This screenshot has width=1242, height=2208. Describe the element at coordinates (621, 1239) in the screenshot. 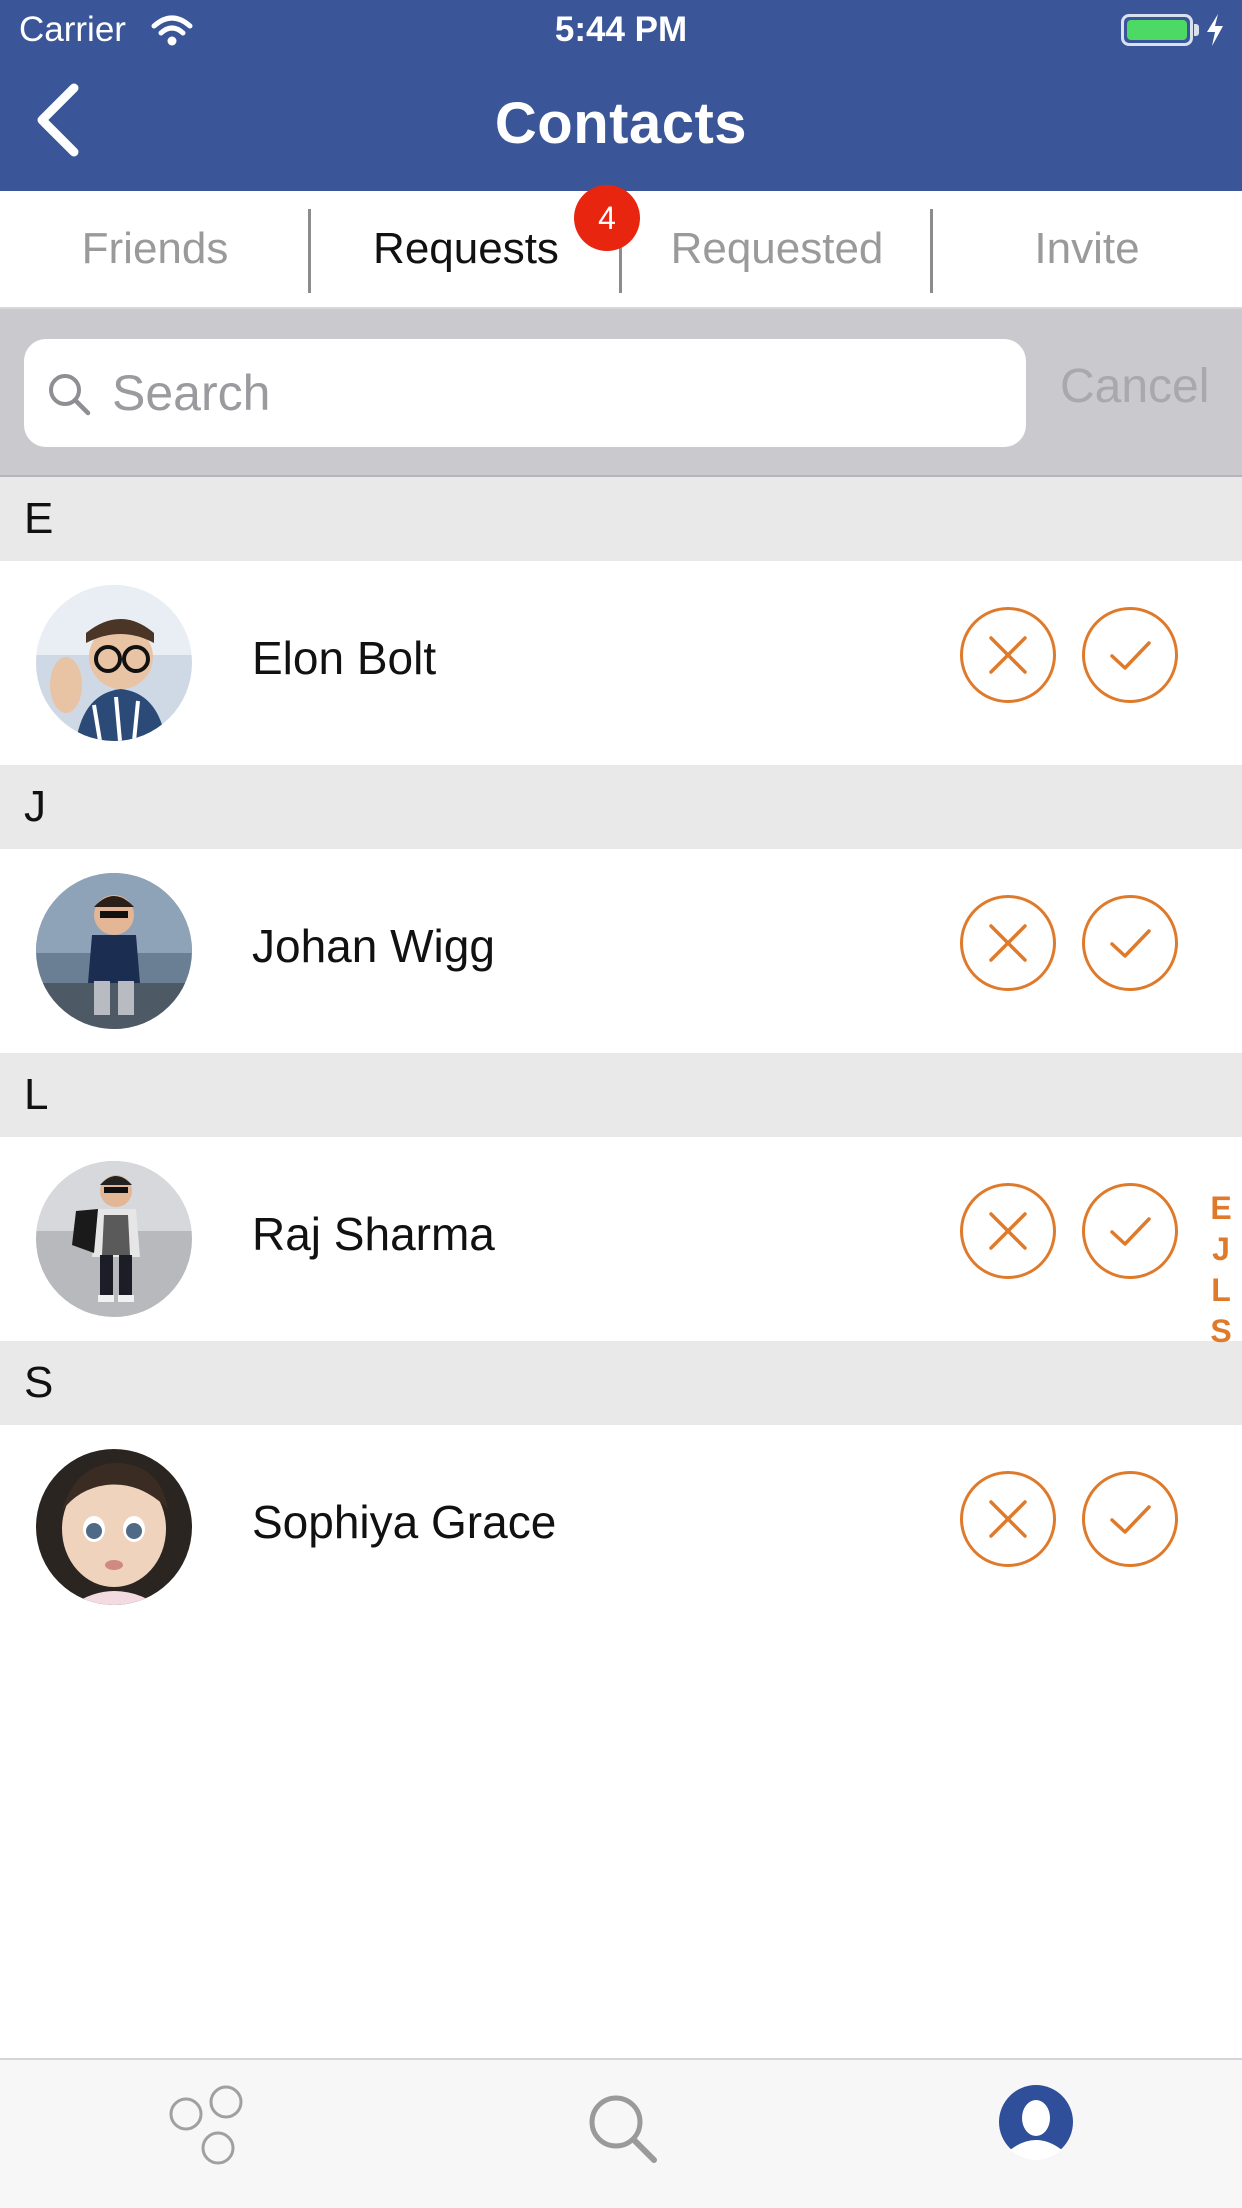

I see `request-row: Raj Sharma` at that location.